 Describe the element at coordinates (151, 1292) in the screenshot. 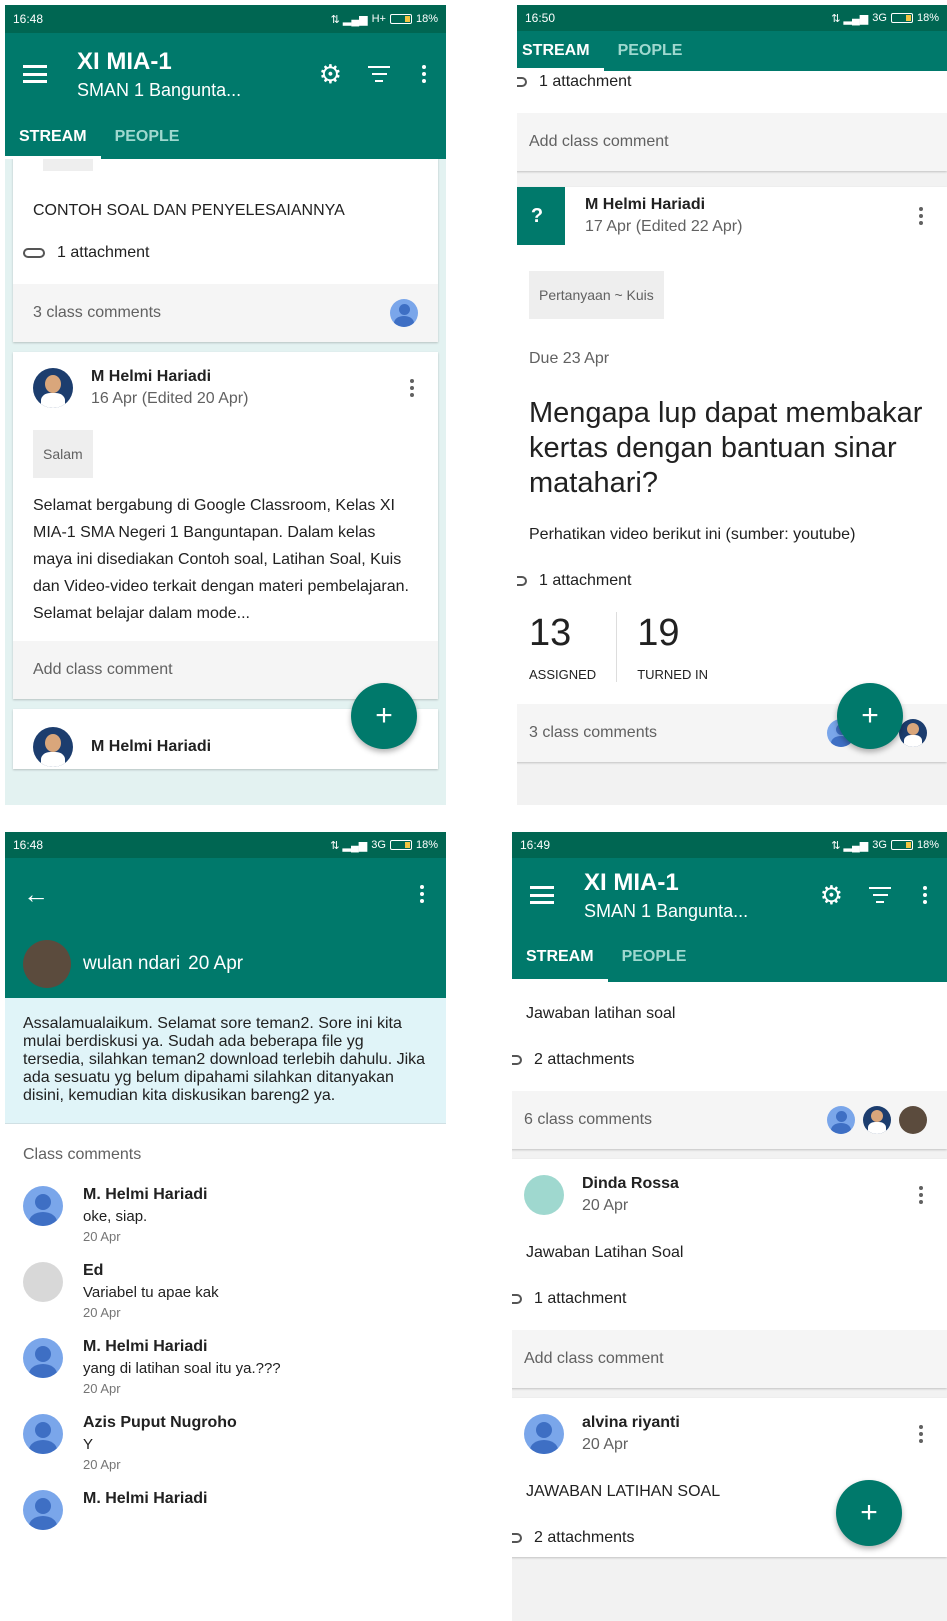

I see `comment-text: Variabel tu apae kak` at that location.